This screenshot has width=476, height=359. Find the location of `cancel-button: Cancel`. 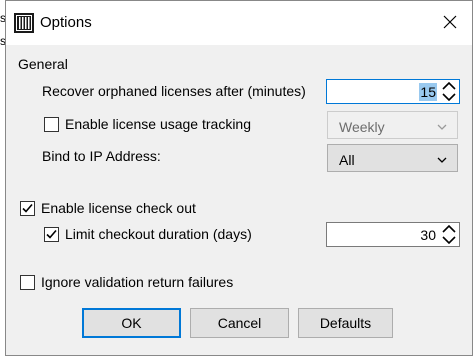

cancel-button: Cancel is located at coordinates (239, 323).